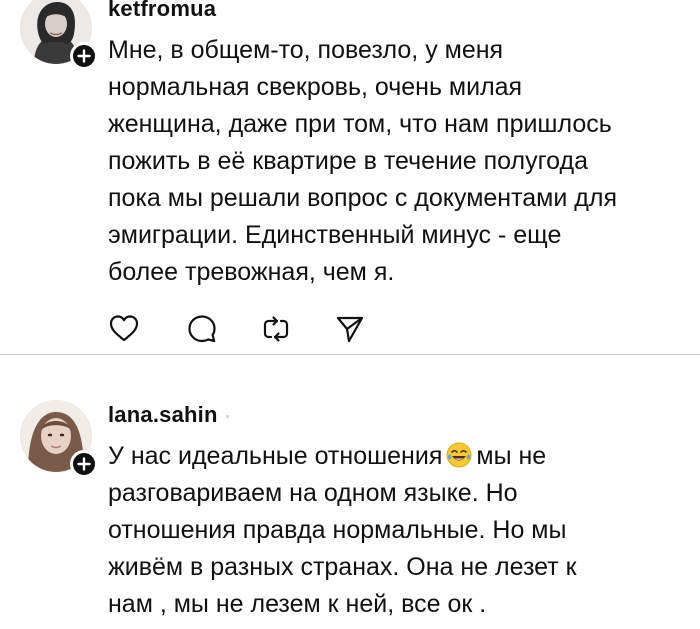  Describe the element at coordinates (348, 161) in the screenshot. I see `text-line: пожить в её квартире в течение полугода` at that location.